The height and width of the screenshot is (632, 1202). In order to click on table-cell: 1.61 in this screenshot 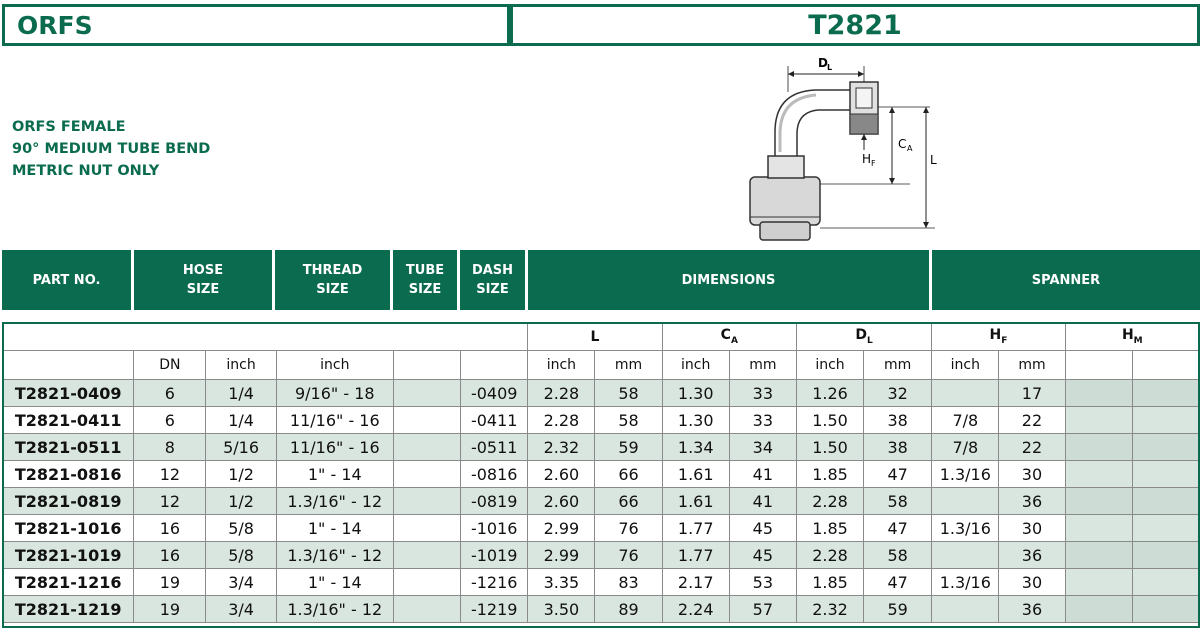, I will do `click(695, 501)`.